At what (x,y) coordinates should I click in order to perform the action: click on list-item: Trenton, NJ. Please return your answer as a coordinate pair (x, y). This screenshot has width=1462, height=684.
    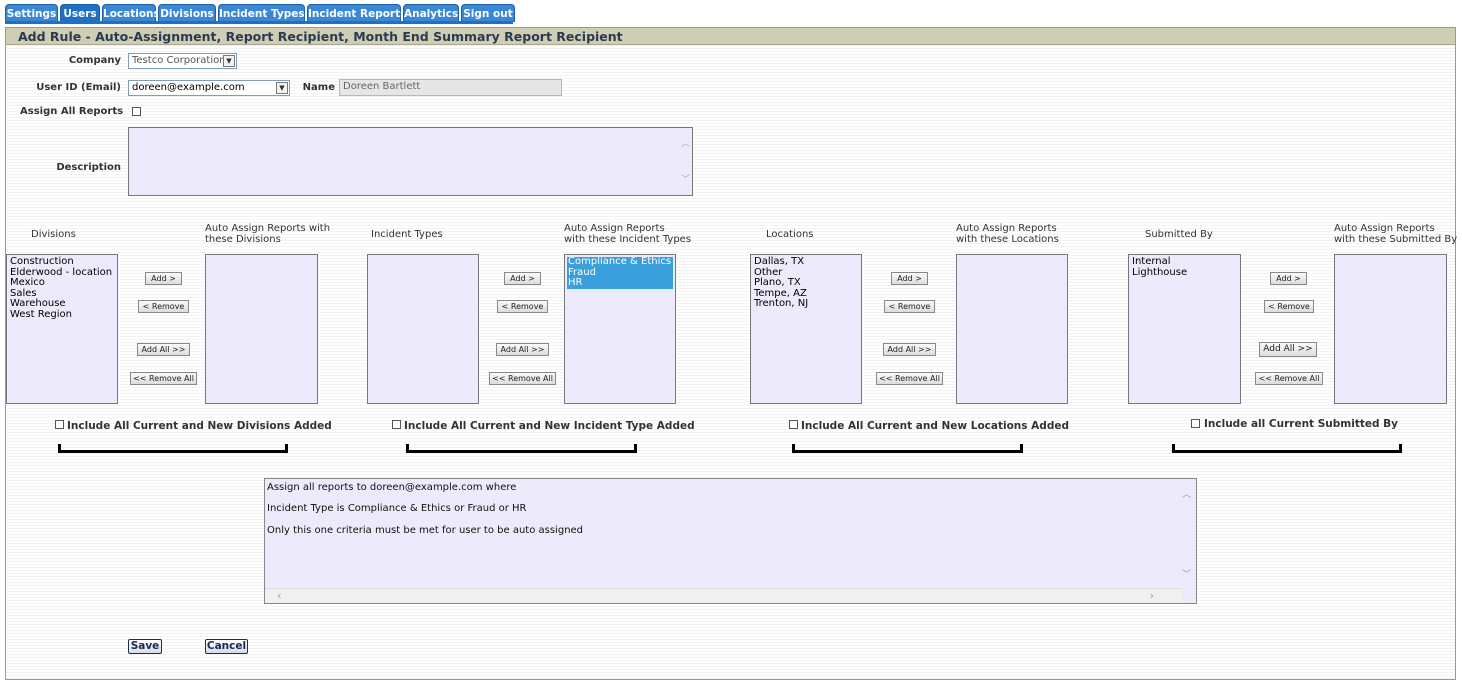
    Looking at the image, I should click on (806, 304).